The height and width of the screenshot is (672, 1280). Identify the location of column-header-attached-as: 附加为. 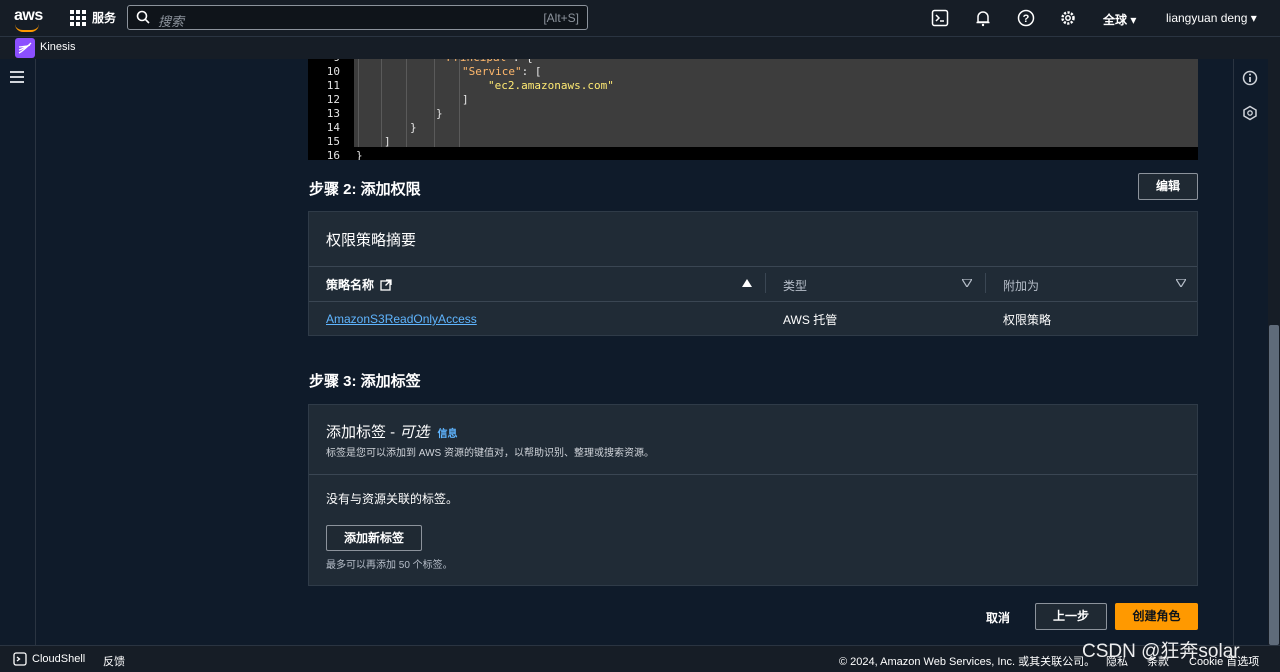
(1021, 285).